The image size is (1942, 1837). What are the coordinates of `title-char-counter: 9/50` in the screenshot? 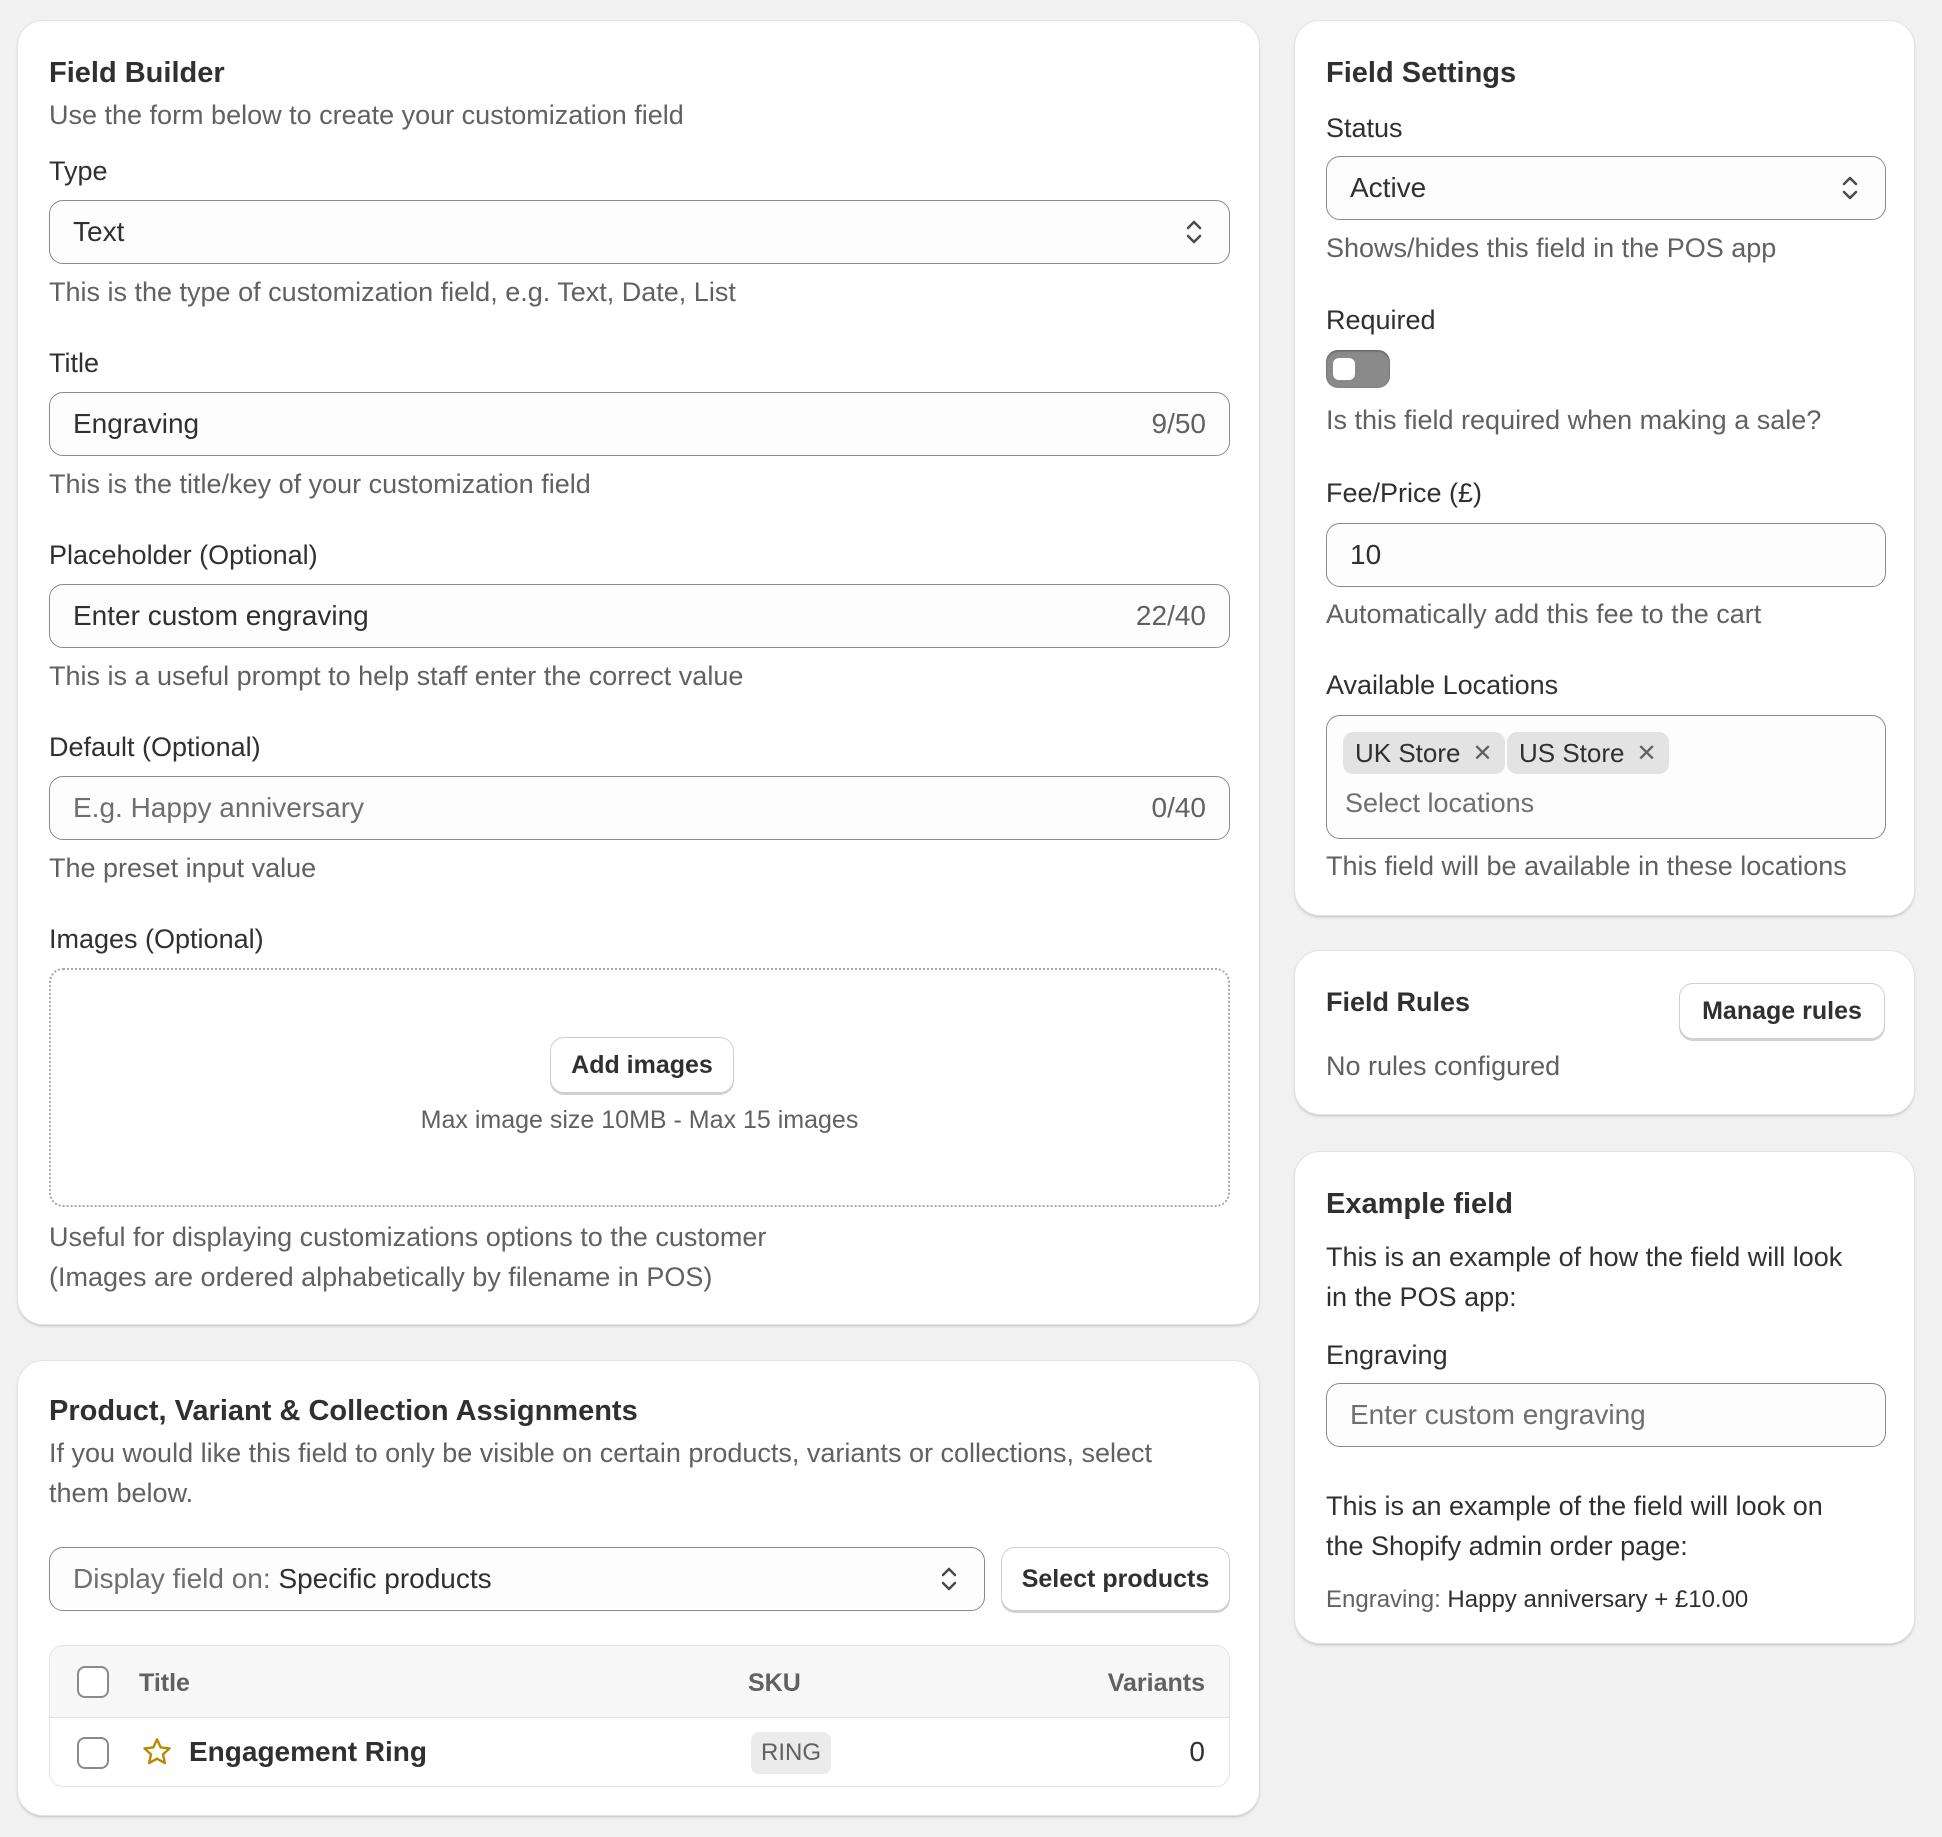 It's located at (1179, 423).